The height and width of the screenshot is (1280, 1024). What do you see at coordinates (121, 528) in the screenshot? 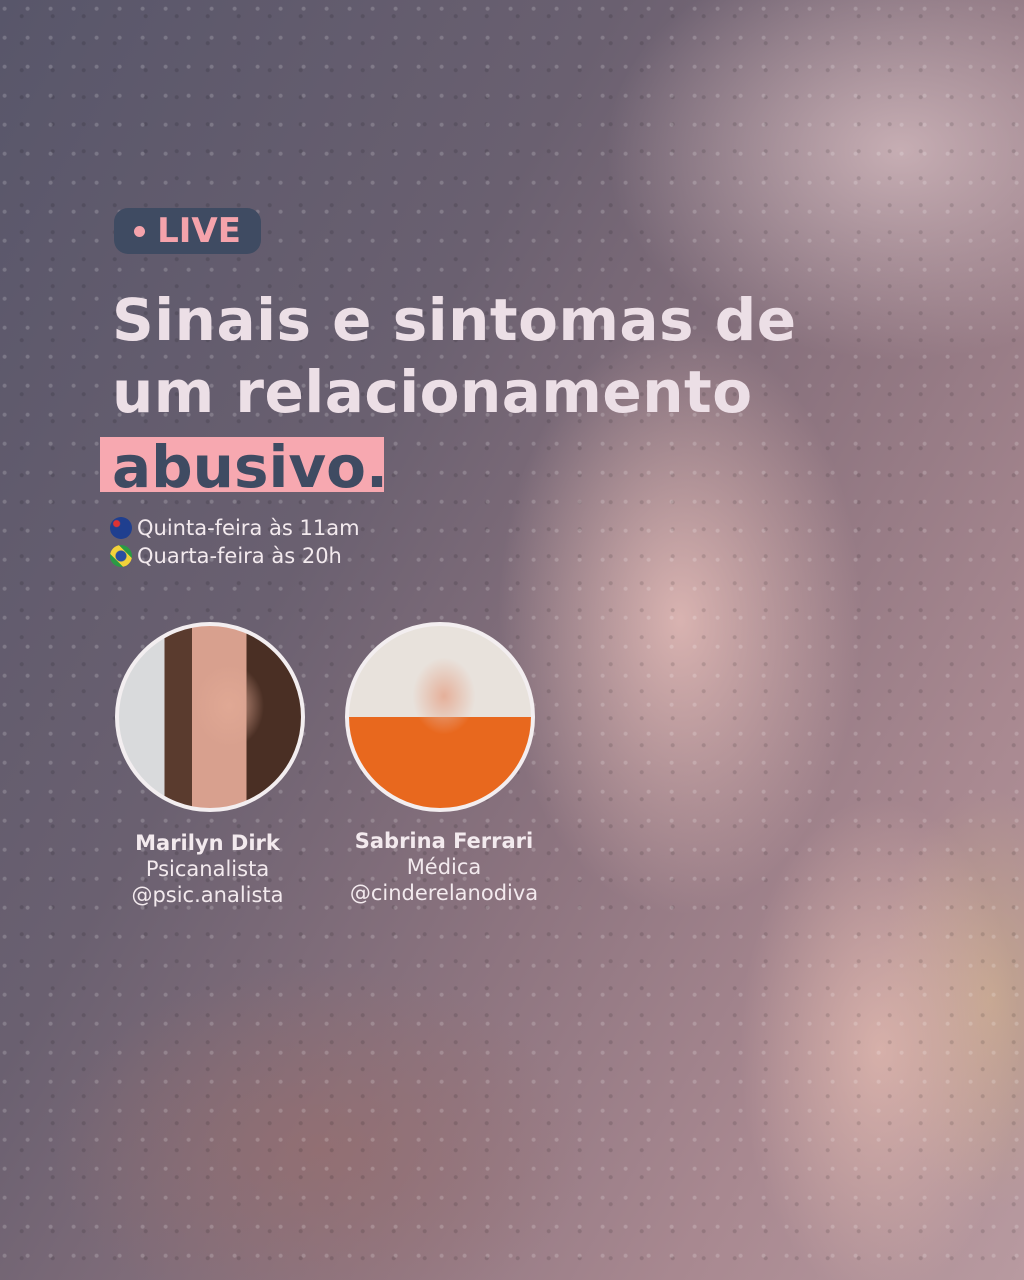
I see `australia-flag-icon` at bounding box center [121, 528].